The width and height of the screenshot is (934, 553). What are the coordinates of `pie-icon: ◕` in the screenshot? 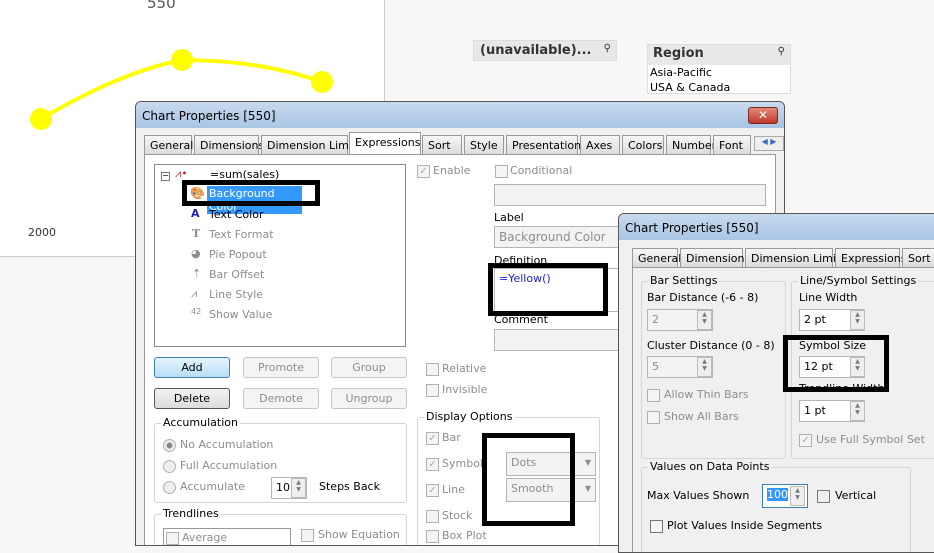 It's located at (196, 253).